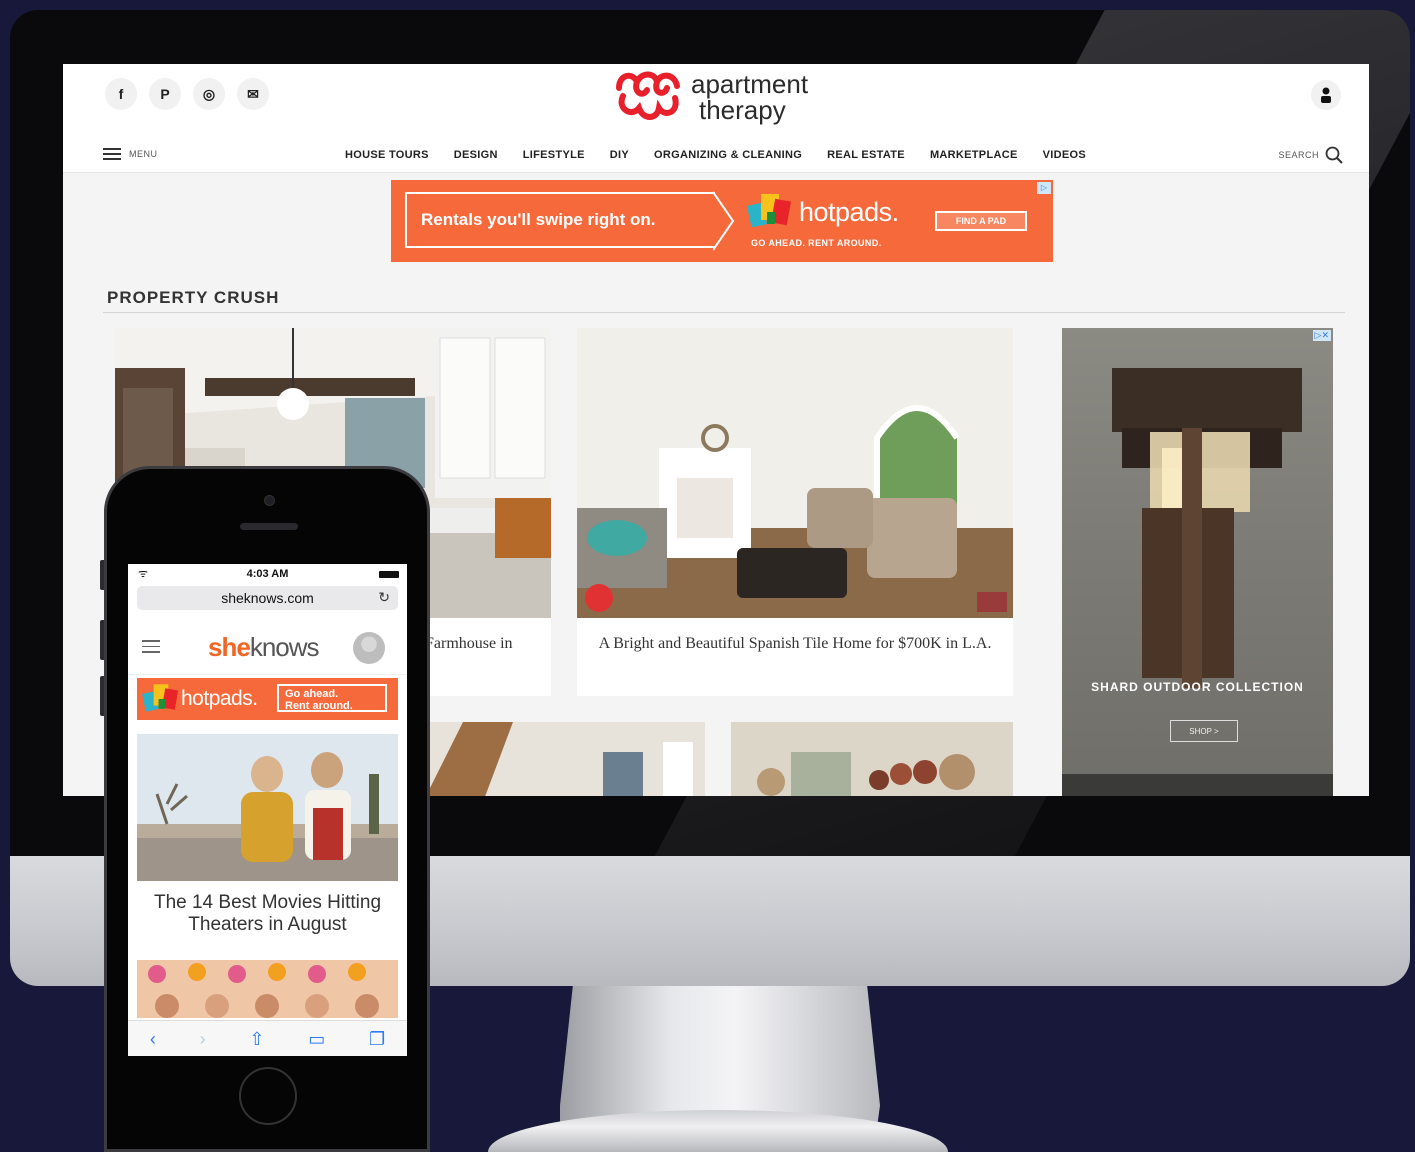 The image size is (1415, 1152). I want to click on apartment-therapy-logo: apartment therapy, so click(710, 97).